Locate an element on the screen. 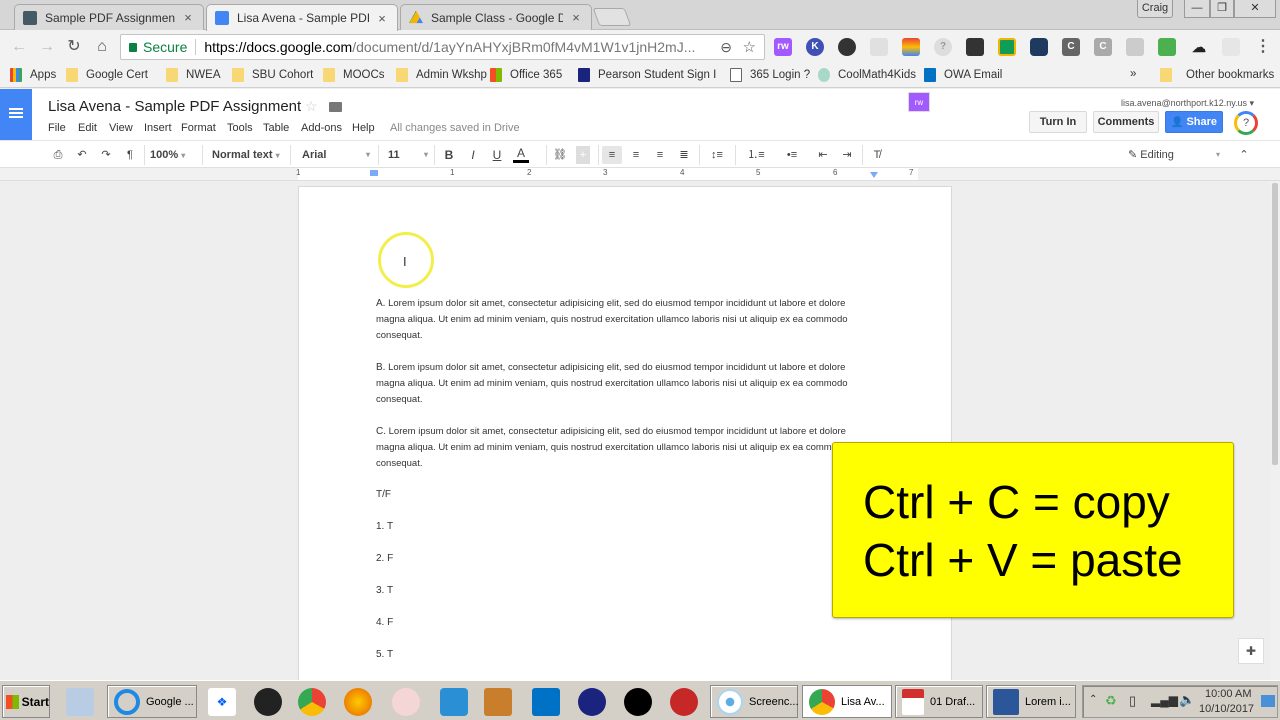  show-hidden-icons: ⌃ is located at coordinates (1093, 699).